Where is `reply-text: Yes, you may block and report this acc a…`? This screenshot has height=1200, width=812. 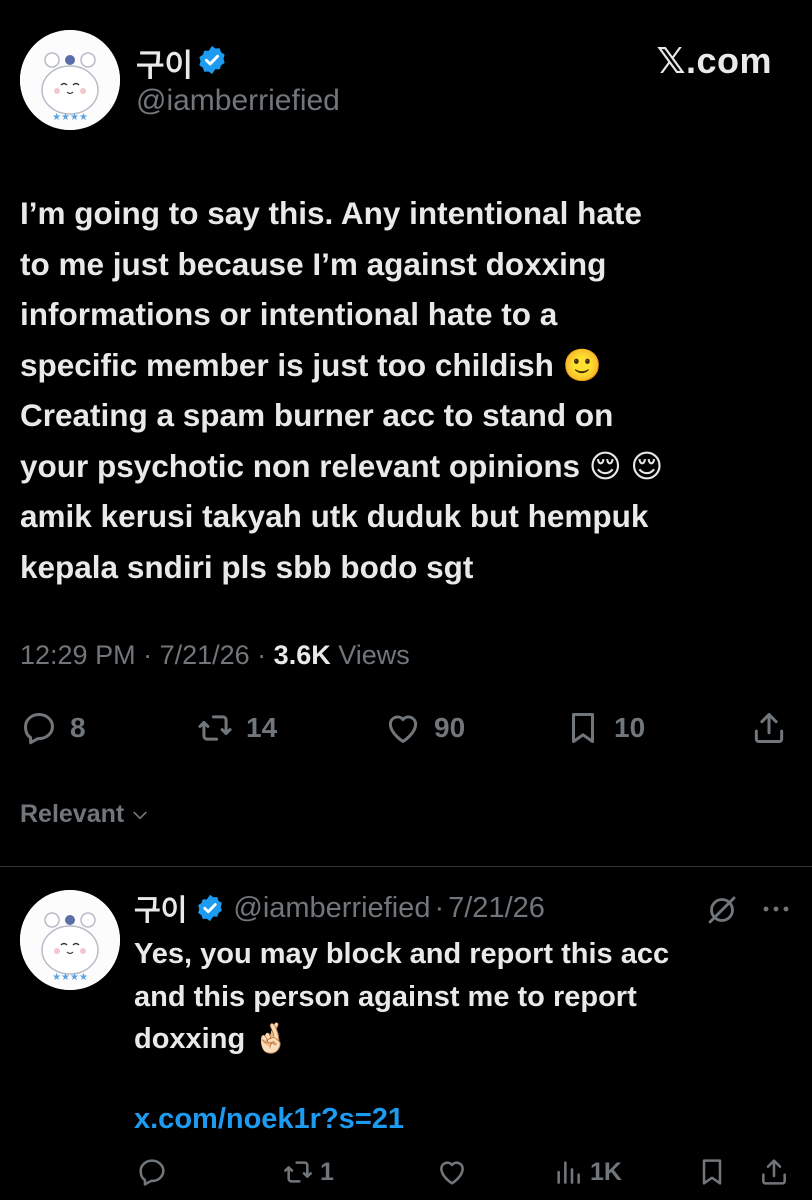
reply-text: Yes, you may block and report this acc a… is located at coordinates (469, 997).